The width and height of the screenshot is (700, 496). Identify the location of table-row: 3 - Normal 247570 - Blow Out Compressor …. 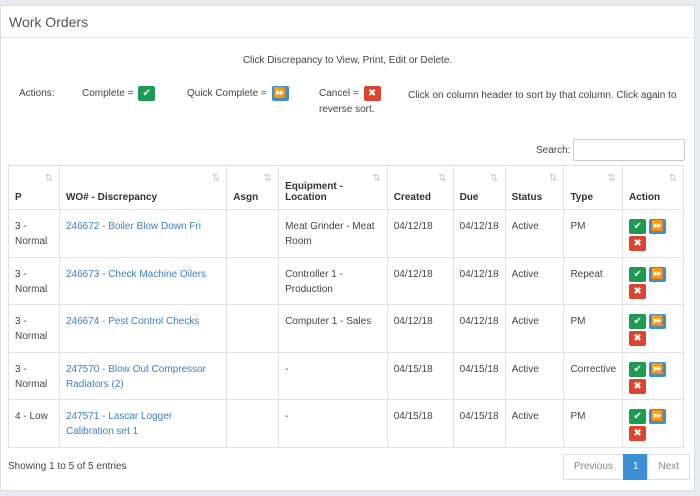
(346, 375).